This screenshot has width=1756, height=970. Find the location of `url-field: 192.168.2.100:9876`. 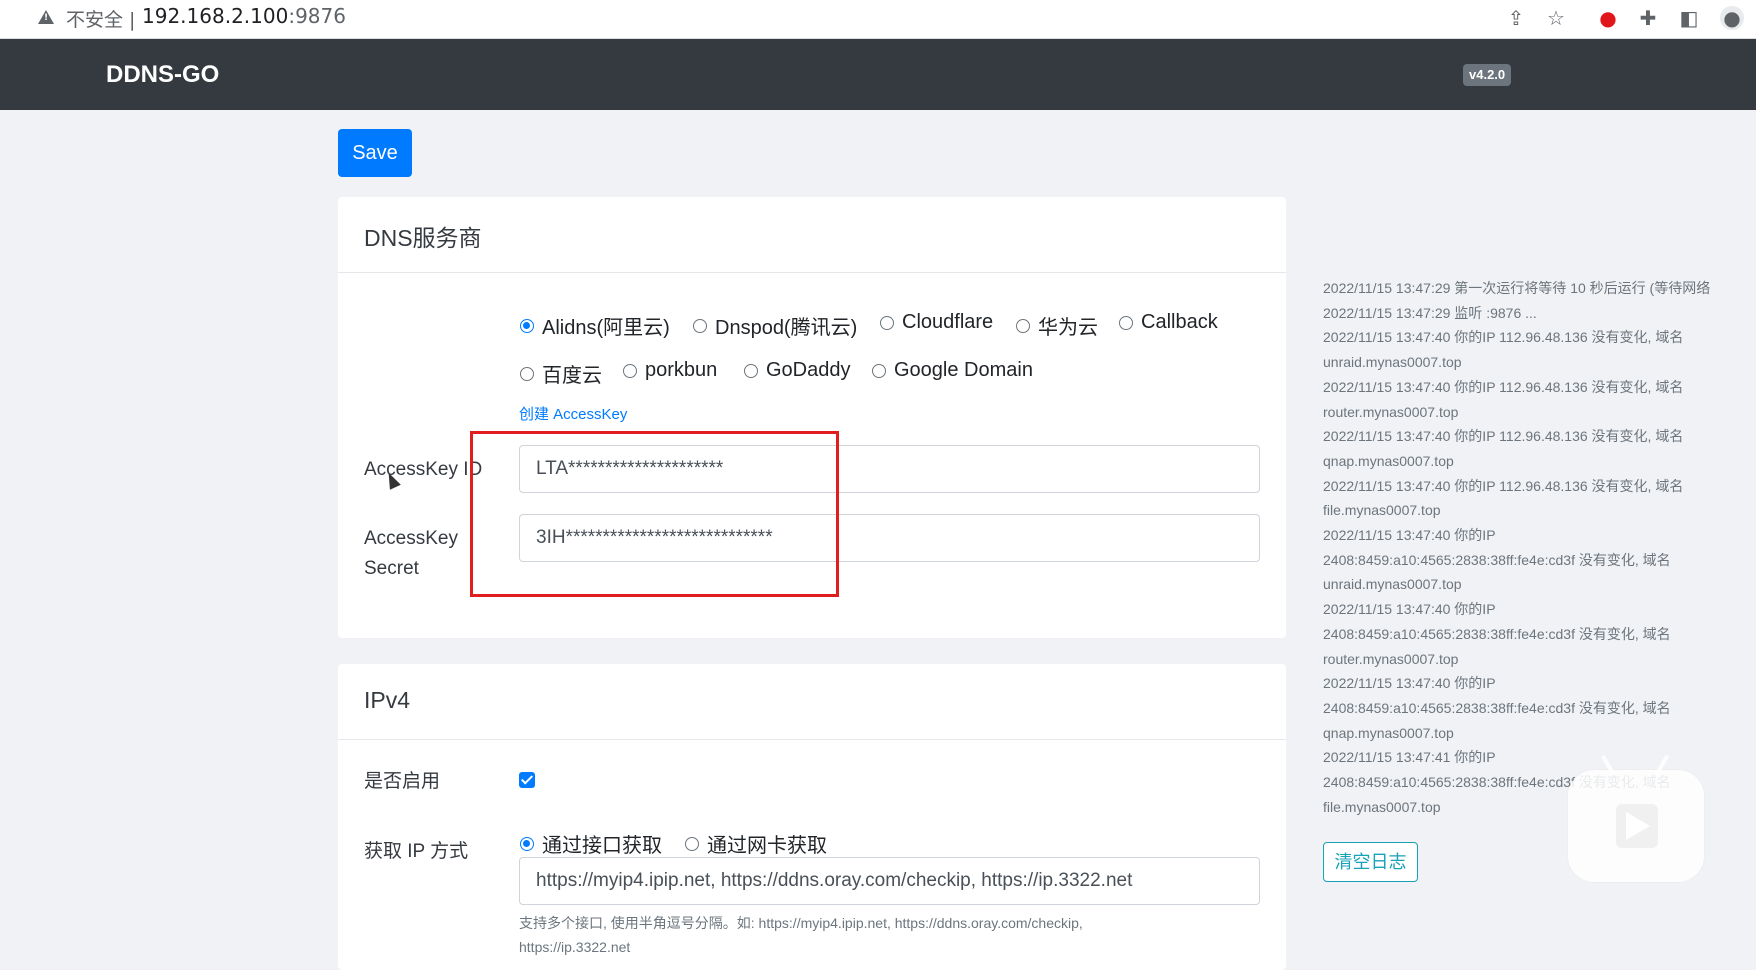

url-field: 192.168.2.100:9876 is located at coordinates (244, 16).